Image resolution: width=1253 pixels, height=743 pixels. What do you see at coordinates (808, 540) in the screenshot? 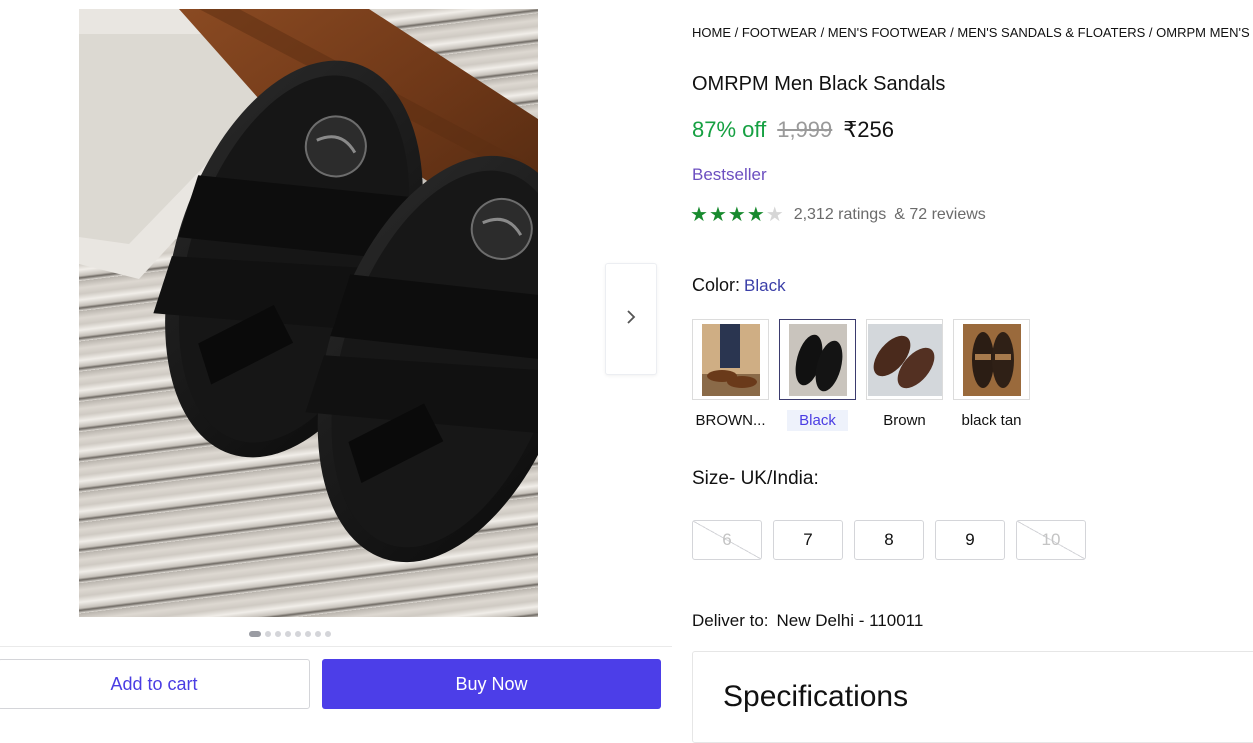
I see `size-option-7: 7` at bounding box center [808, 540].